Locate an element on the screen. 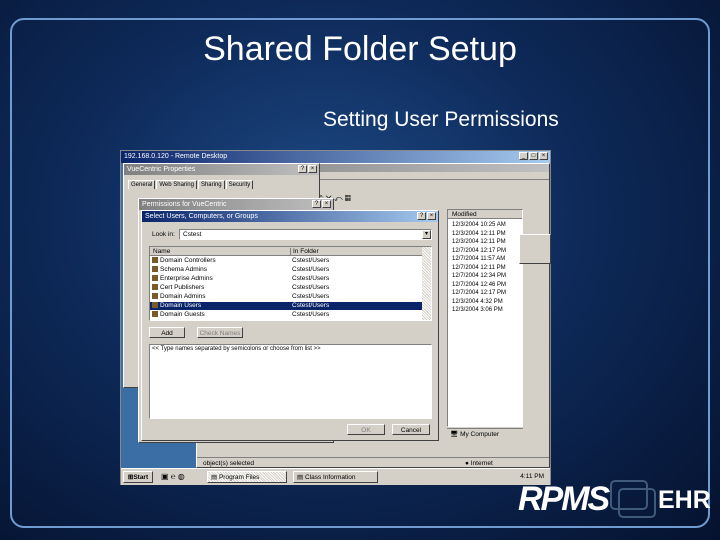 The height and width of the screenshot is (540, 720). user-row: Domain Users Cstest/Users is located at coordinates (286, 306).